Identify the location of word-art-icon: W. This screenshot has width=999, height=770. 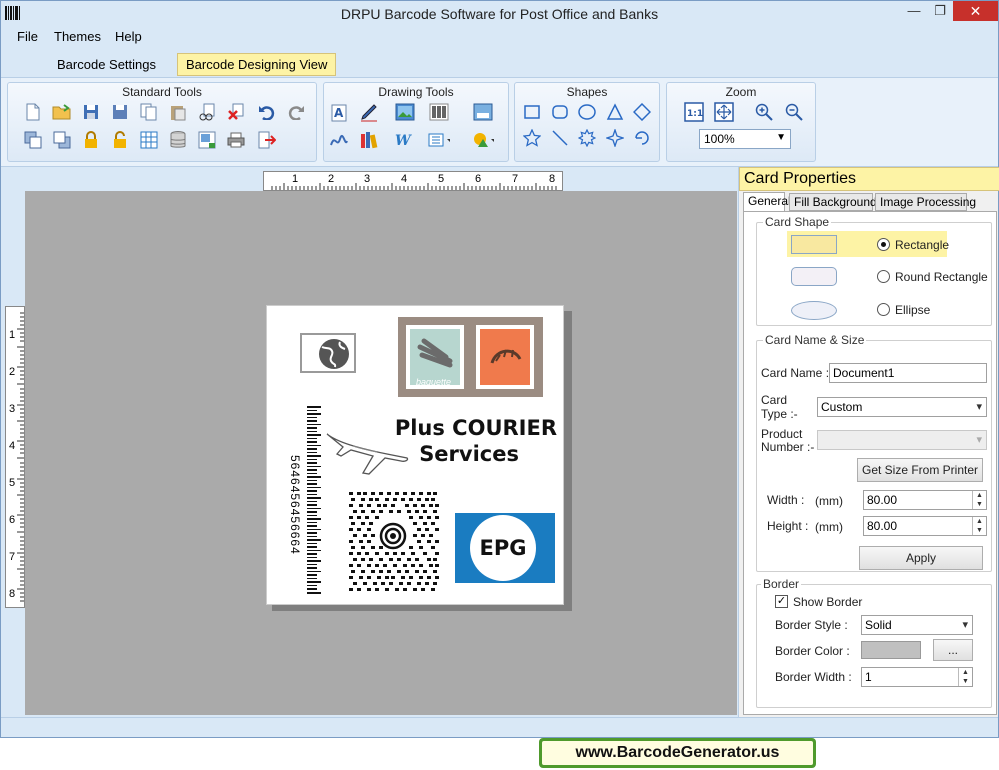
(405, 140).